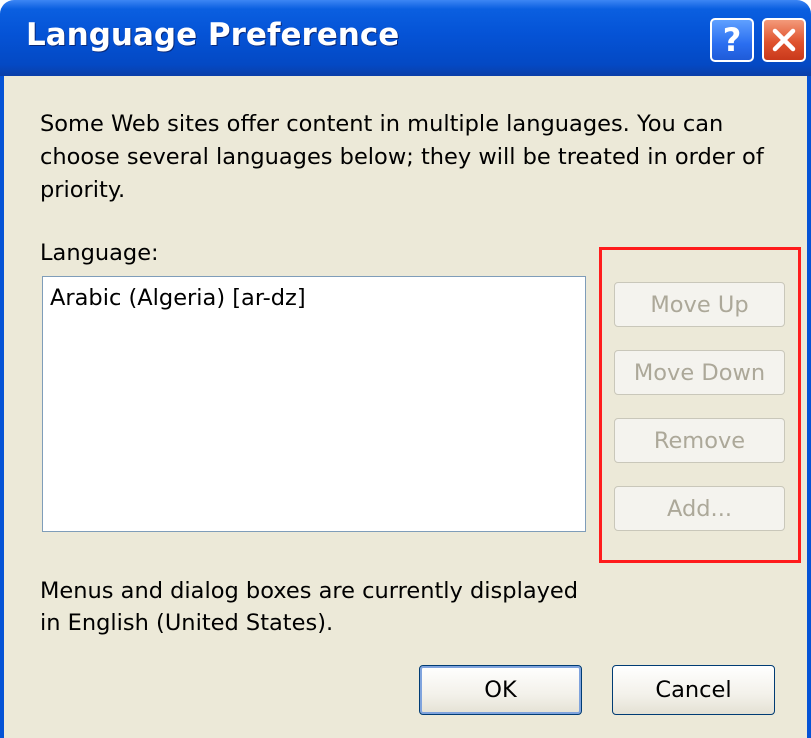 The height and width of the screenshot is (738, 811). Describe the element at coordinates (187, 623) in the screenshot. I see `display-note-line2: in English (United States).` at that location.